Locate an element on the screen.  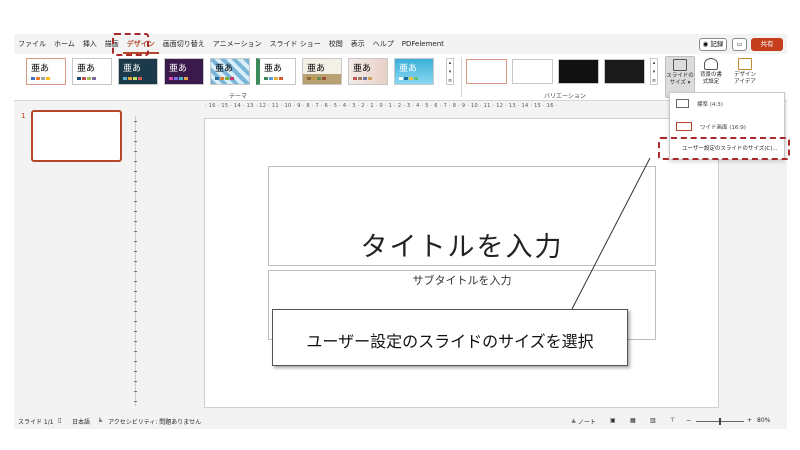
slide-size-widescreen-label: ワイド画面 (16:9) is located at coordinates (723, 127).